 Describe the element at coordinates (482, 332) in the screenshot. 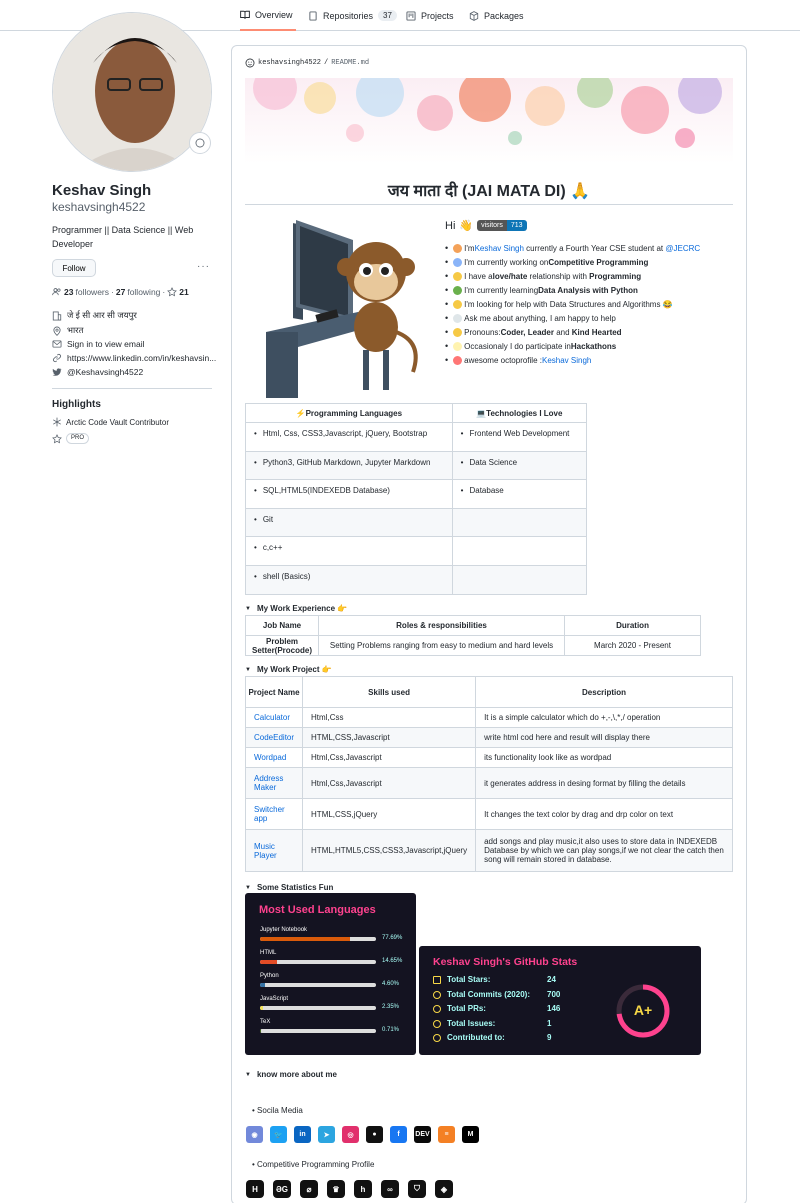

I see `intro-text: Pronouns:` at that location.